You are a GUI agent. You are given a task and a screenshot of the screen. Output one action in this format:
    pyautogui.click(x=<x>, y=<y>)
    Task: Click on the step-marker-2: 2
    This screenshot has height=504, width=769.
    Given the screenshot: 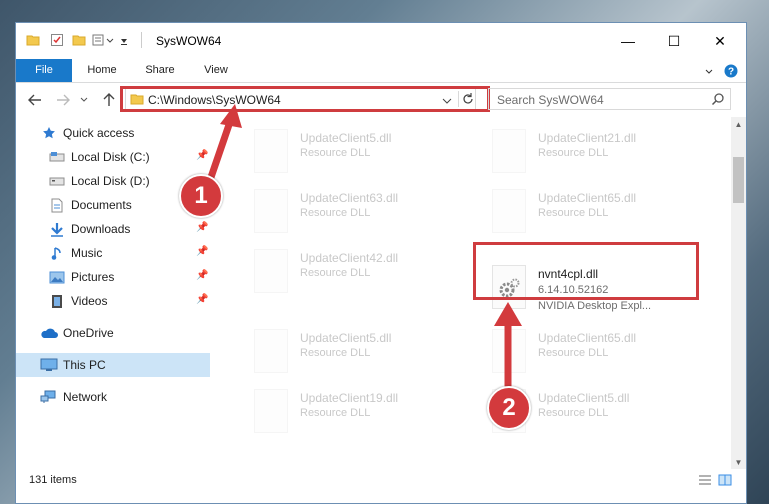 What is the action you would take?
    pyautogui.click(x=509, y=408)
    